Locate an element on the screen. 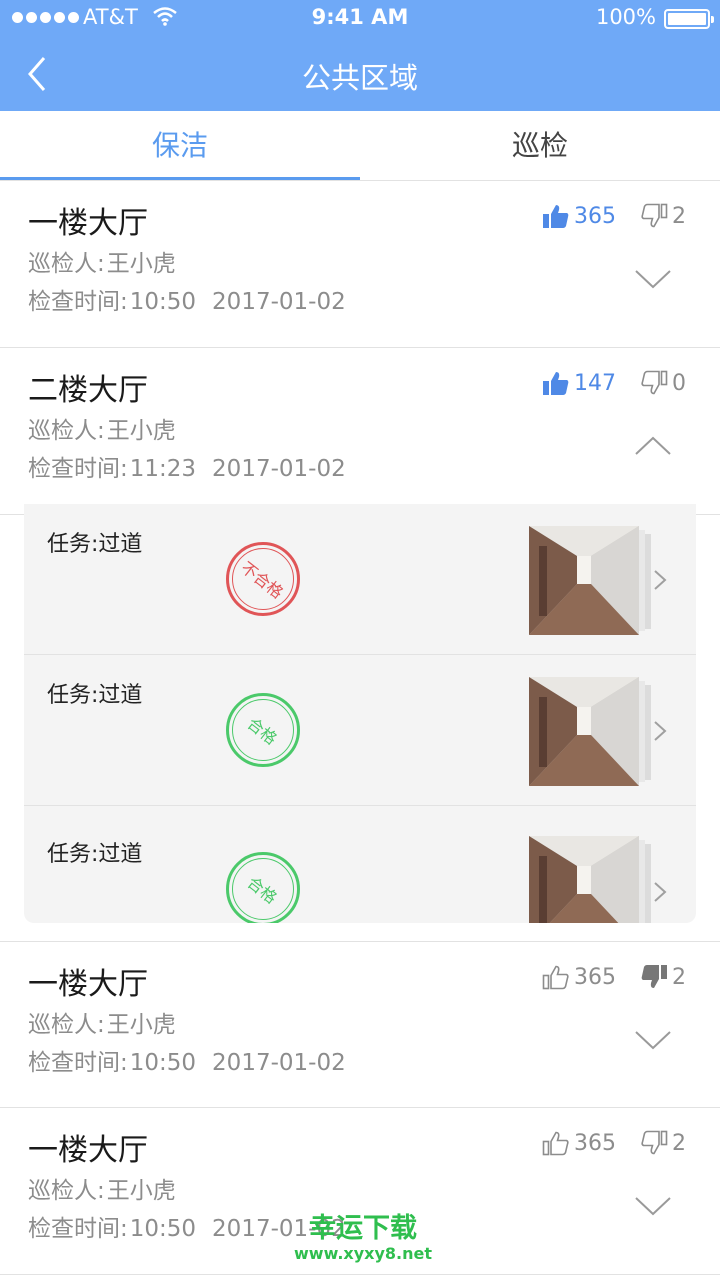  task-row: 任务:过道 不合格 is located at coordinates (360, 579).